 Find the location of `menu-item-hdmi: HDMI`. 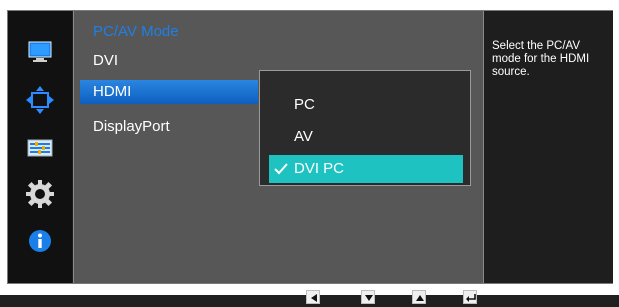

menu-item-hdmi: HDMI is located at coordinates (169, 92).